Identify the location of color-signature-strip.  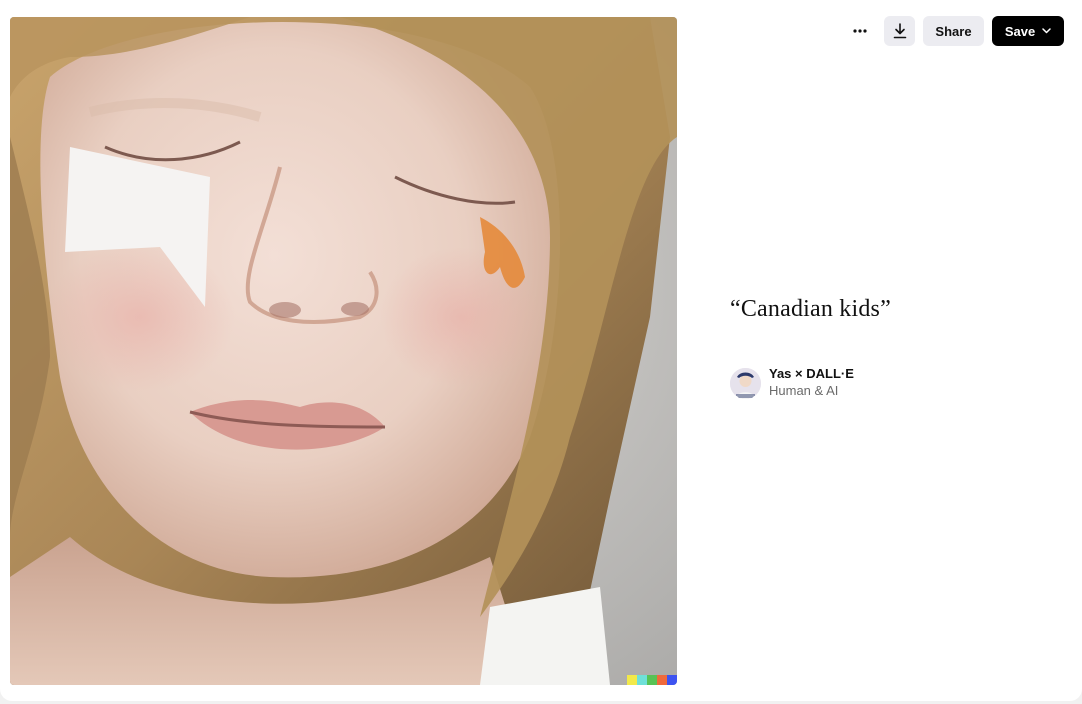
(652, 680).